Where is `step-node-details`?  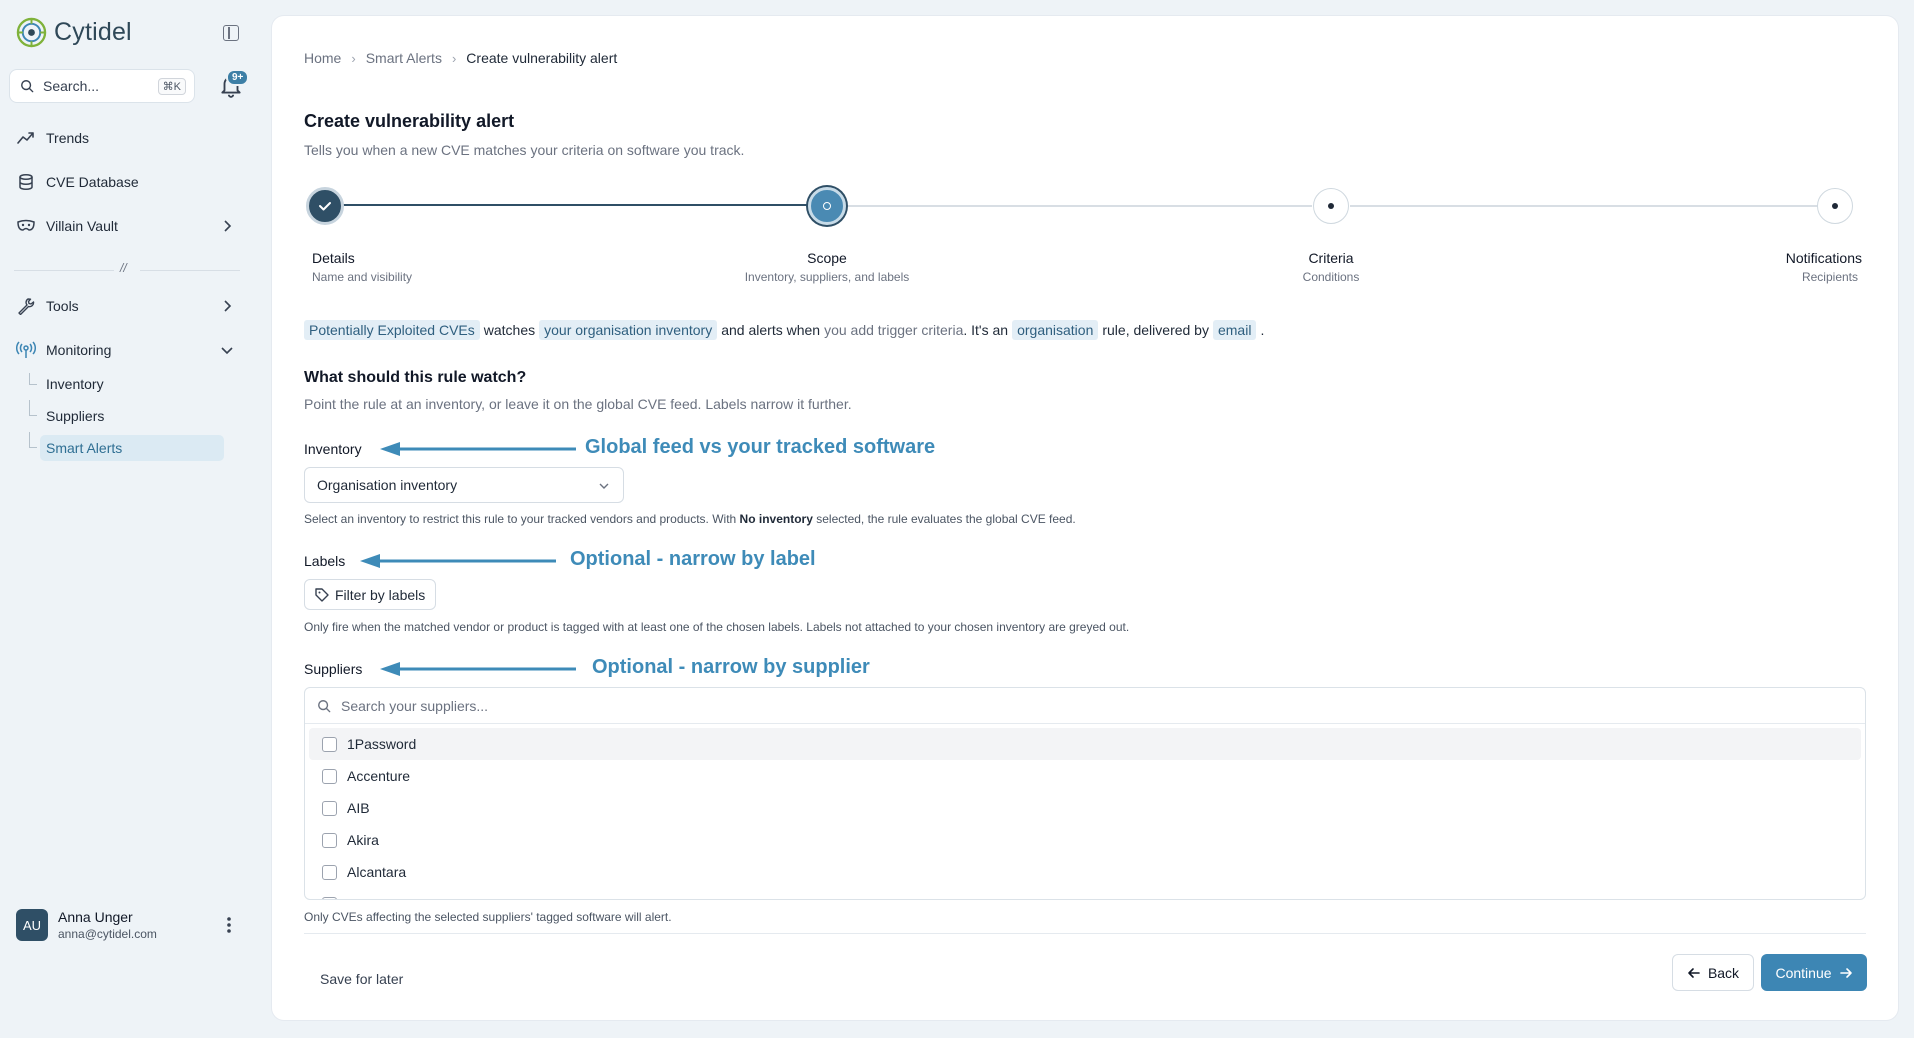
step-node-details is located at coordinates (325, 206).